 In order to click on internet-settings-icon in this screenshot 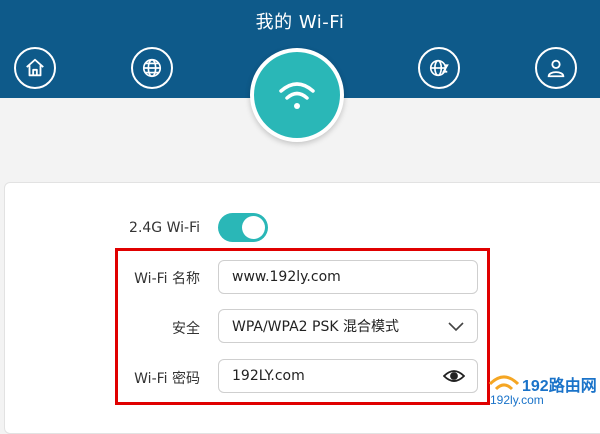, I will do `click(439, 68)`.